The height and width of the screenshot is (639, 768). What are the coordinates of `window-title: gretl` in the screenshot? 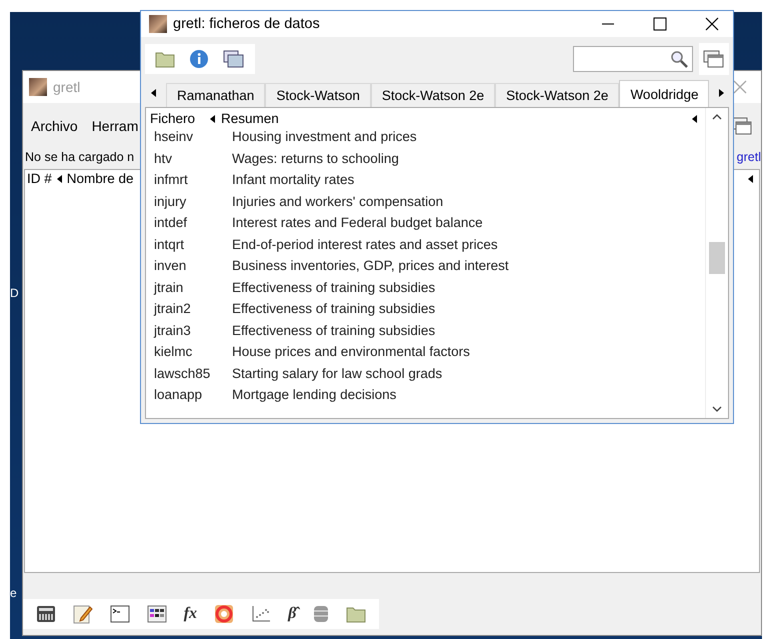 It's located at (66, 87).